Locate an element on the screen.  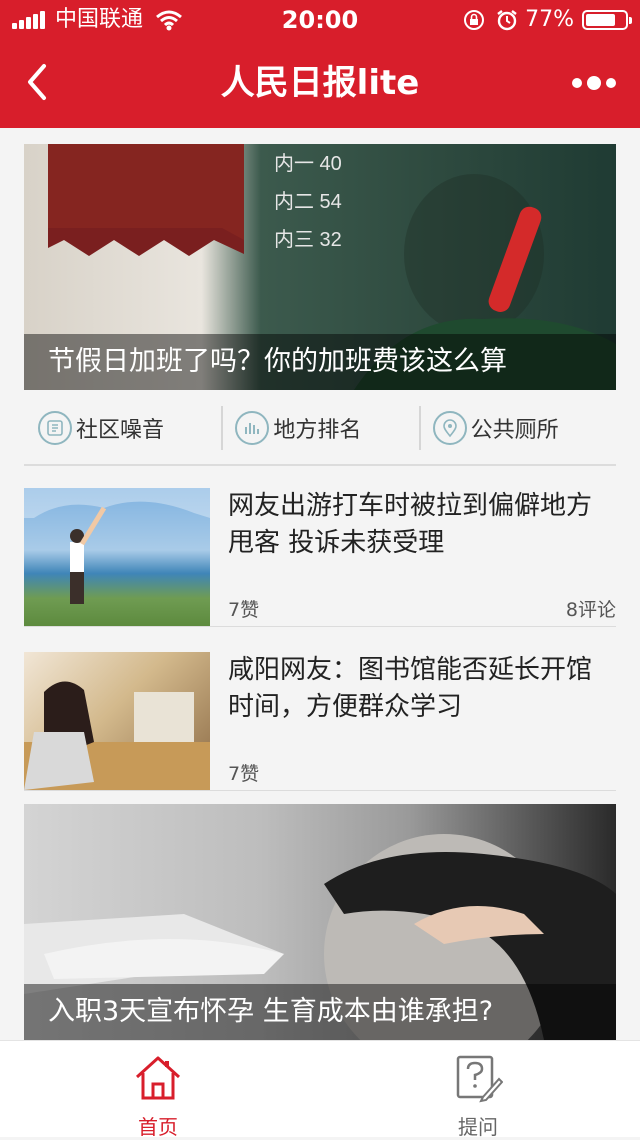
news-title: 网友出游打车时被拉到偏僻地方甩客 投诉未获受理 is located at coordinates (410, 524).